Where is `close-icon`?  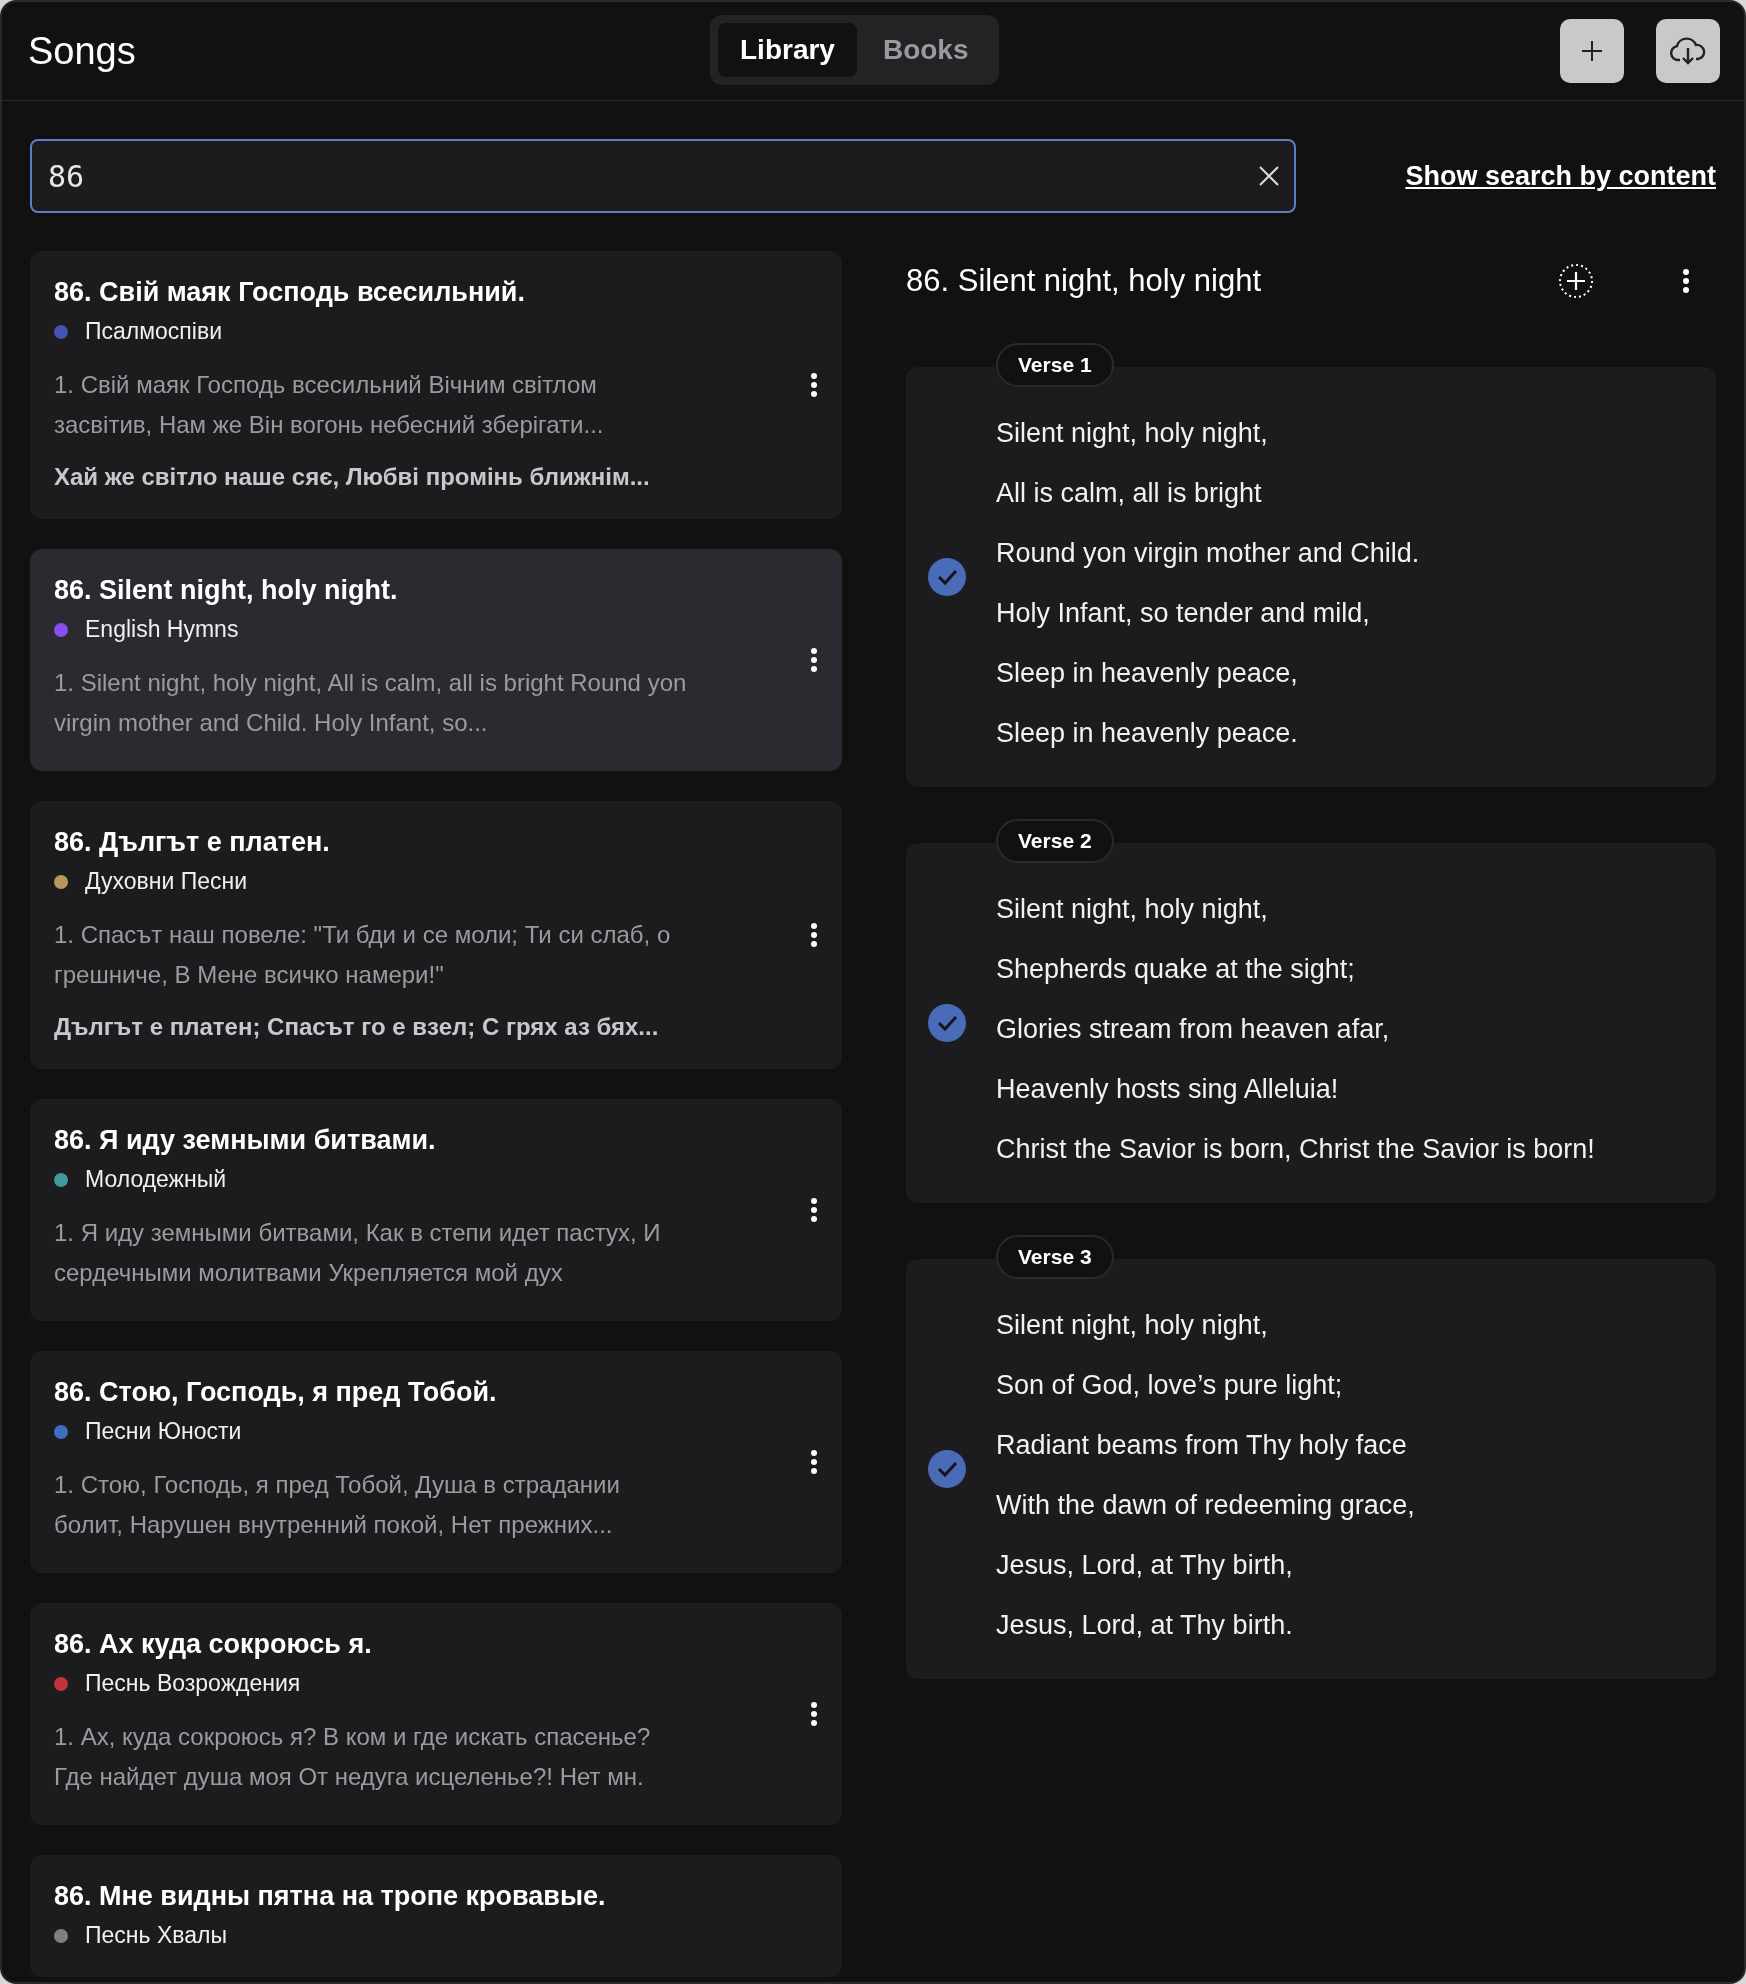
close-icon is located at coordinates (1269, 176).